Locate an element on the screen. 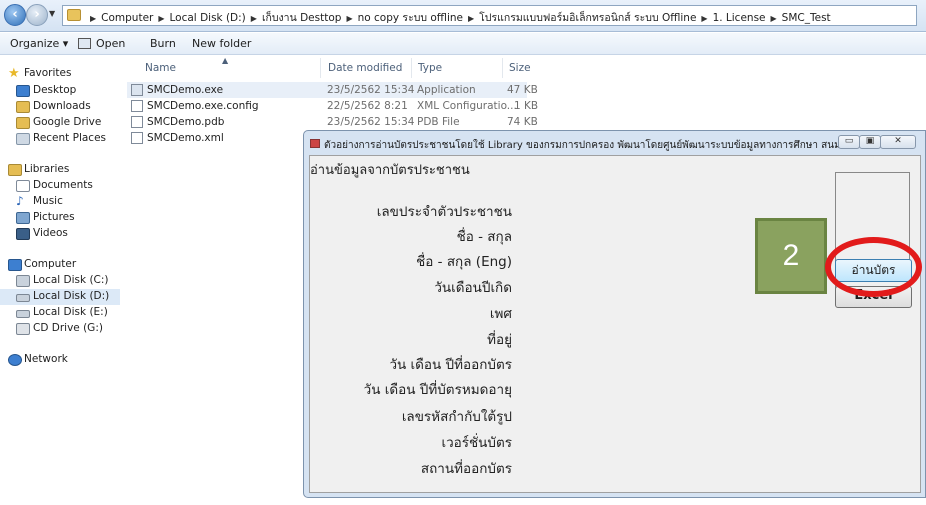  file-date: 23/5/2562 15:34 is located at coordinates (371, 90).